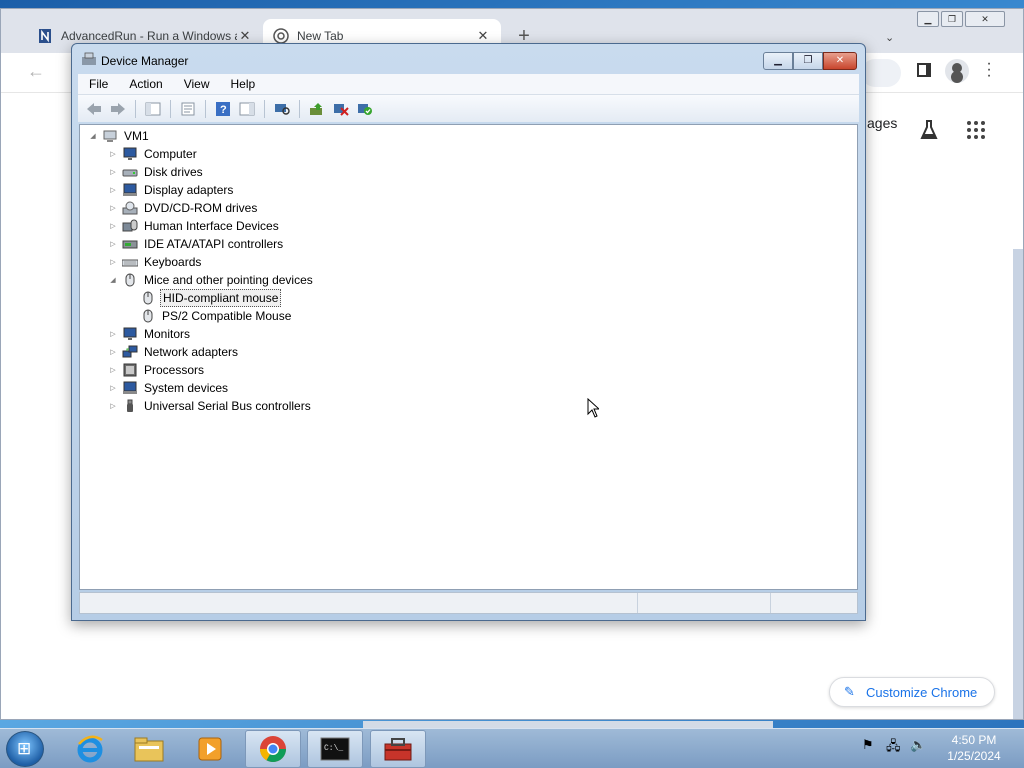 This screenshot has width=1024, height=768. I want to click on tree-item-usb-controllers: ▷ Universal Serial Bus controllers, so click(210, 406).